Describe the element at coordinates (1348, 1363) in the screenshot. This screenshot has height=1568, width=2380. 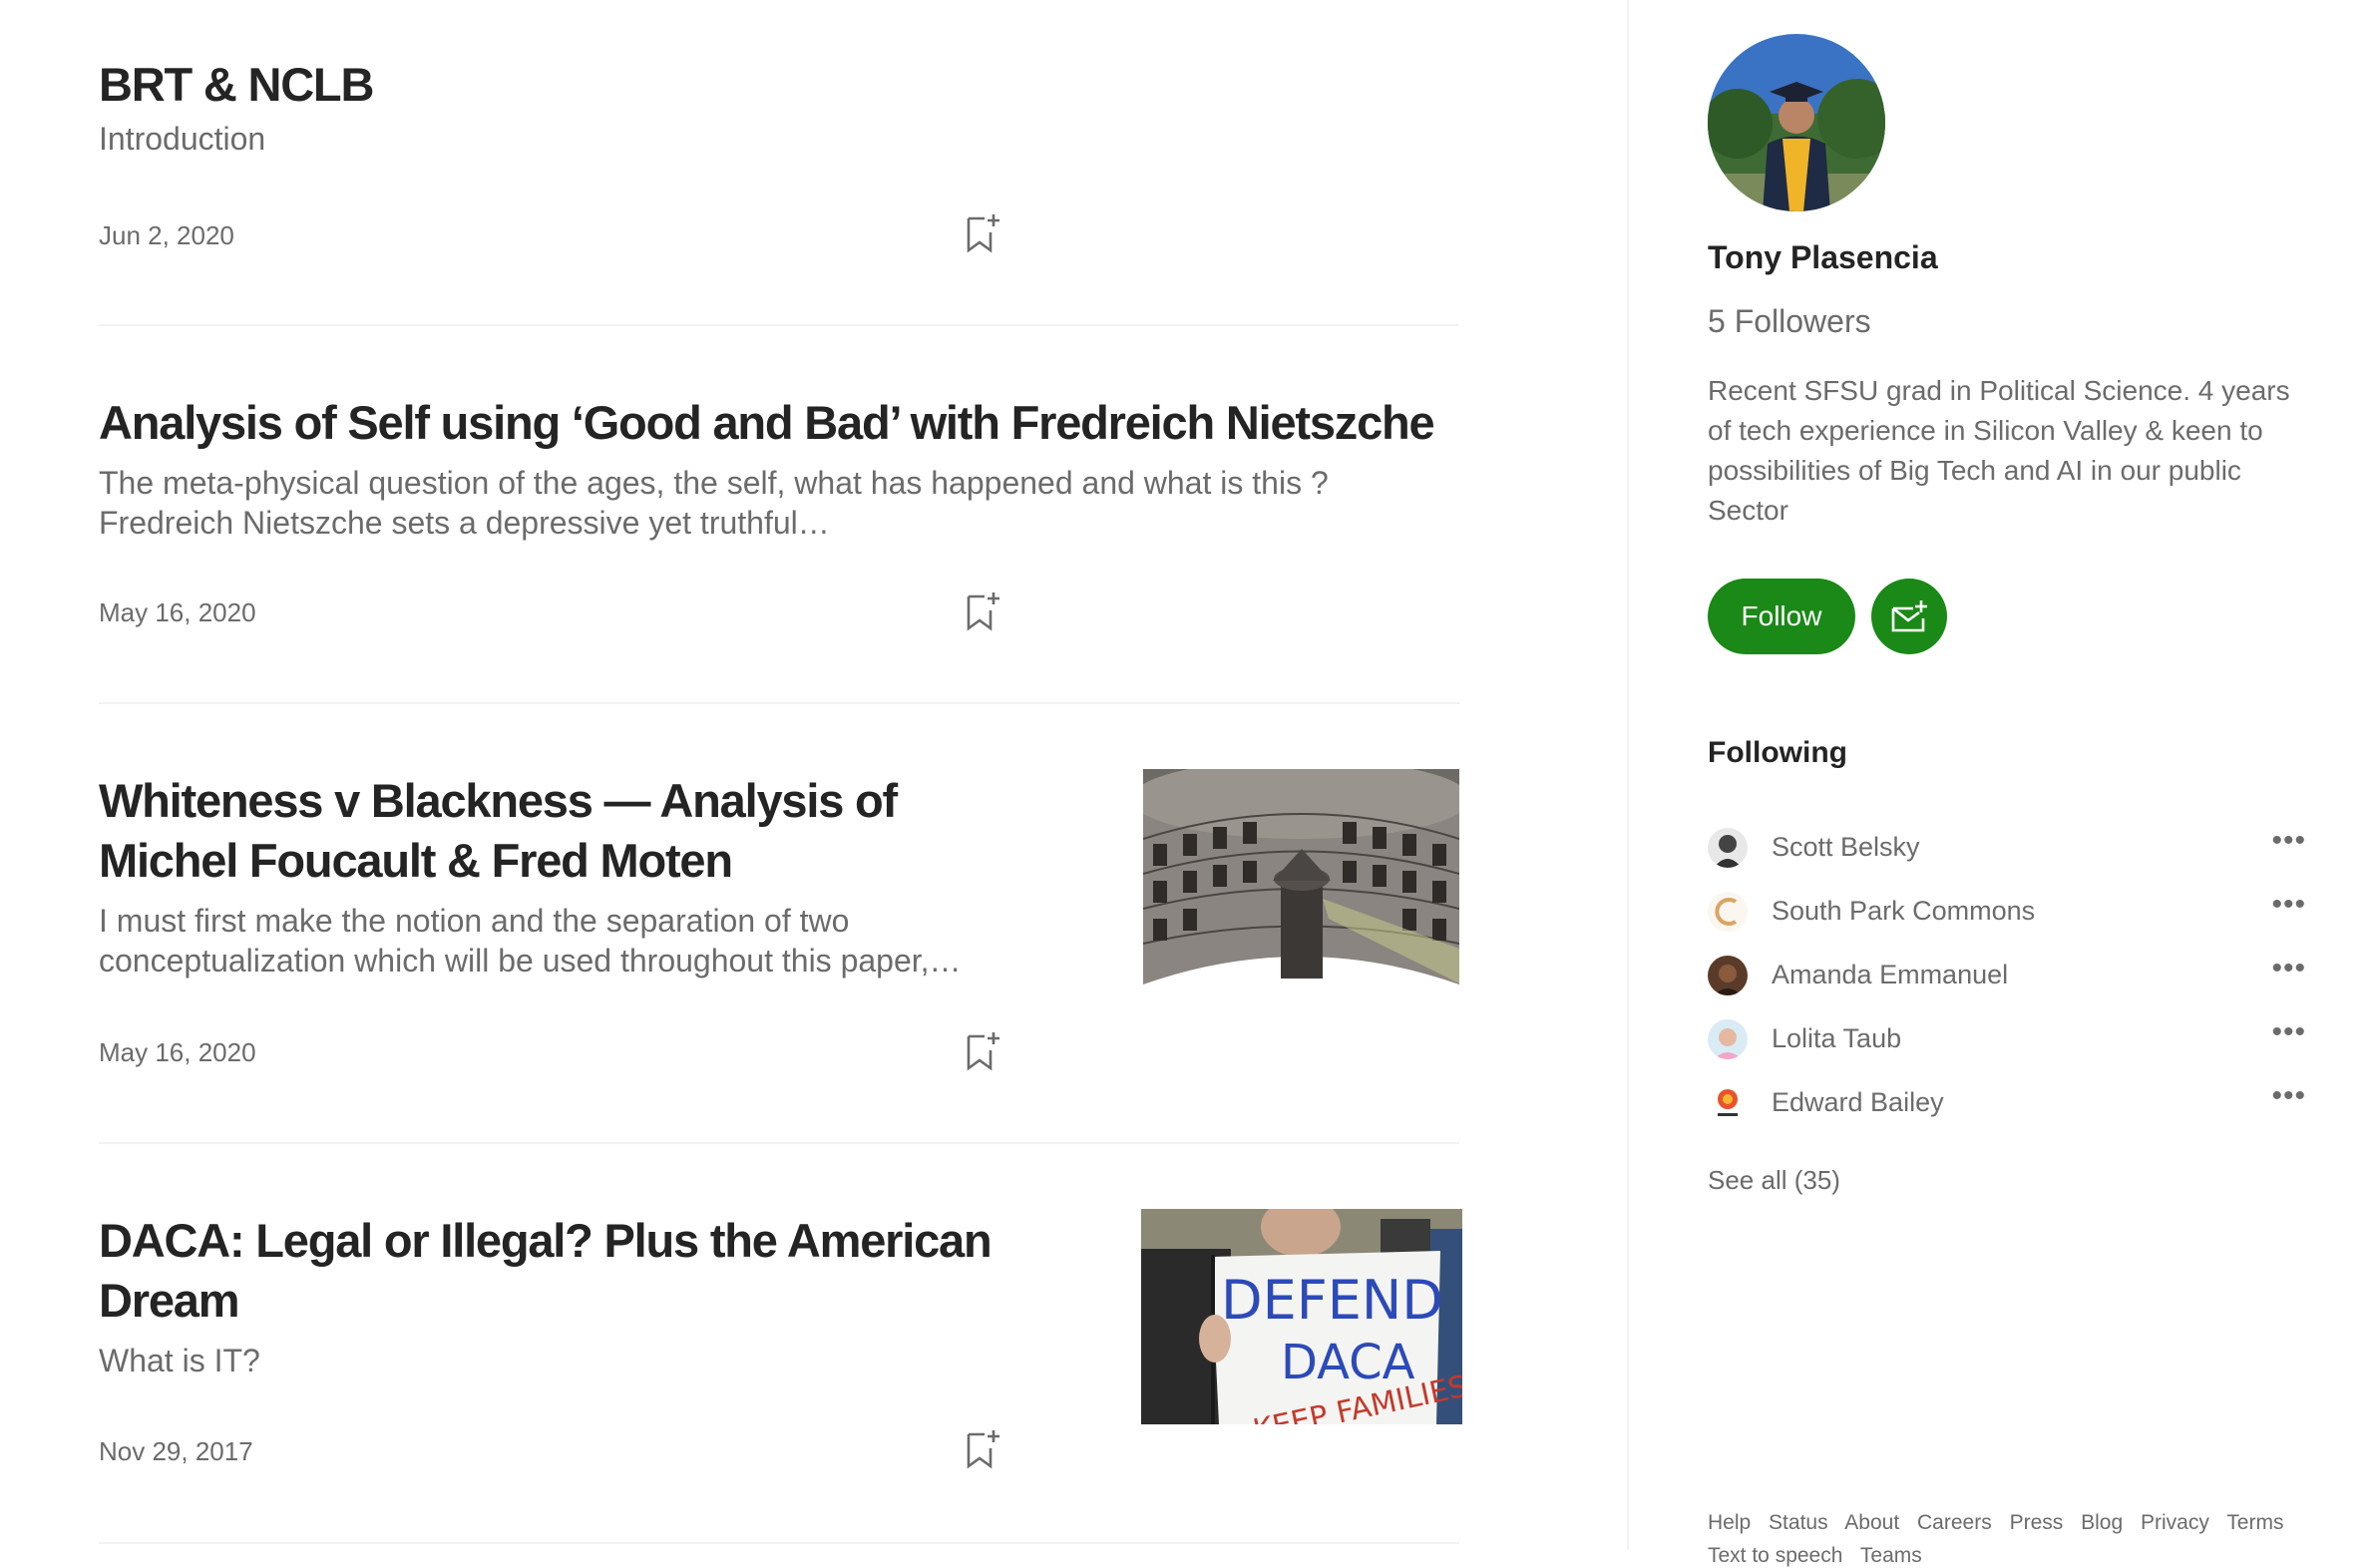
I see `sign-text-daca: DACA` at that location.